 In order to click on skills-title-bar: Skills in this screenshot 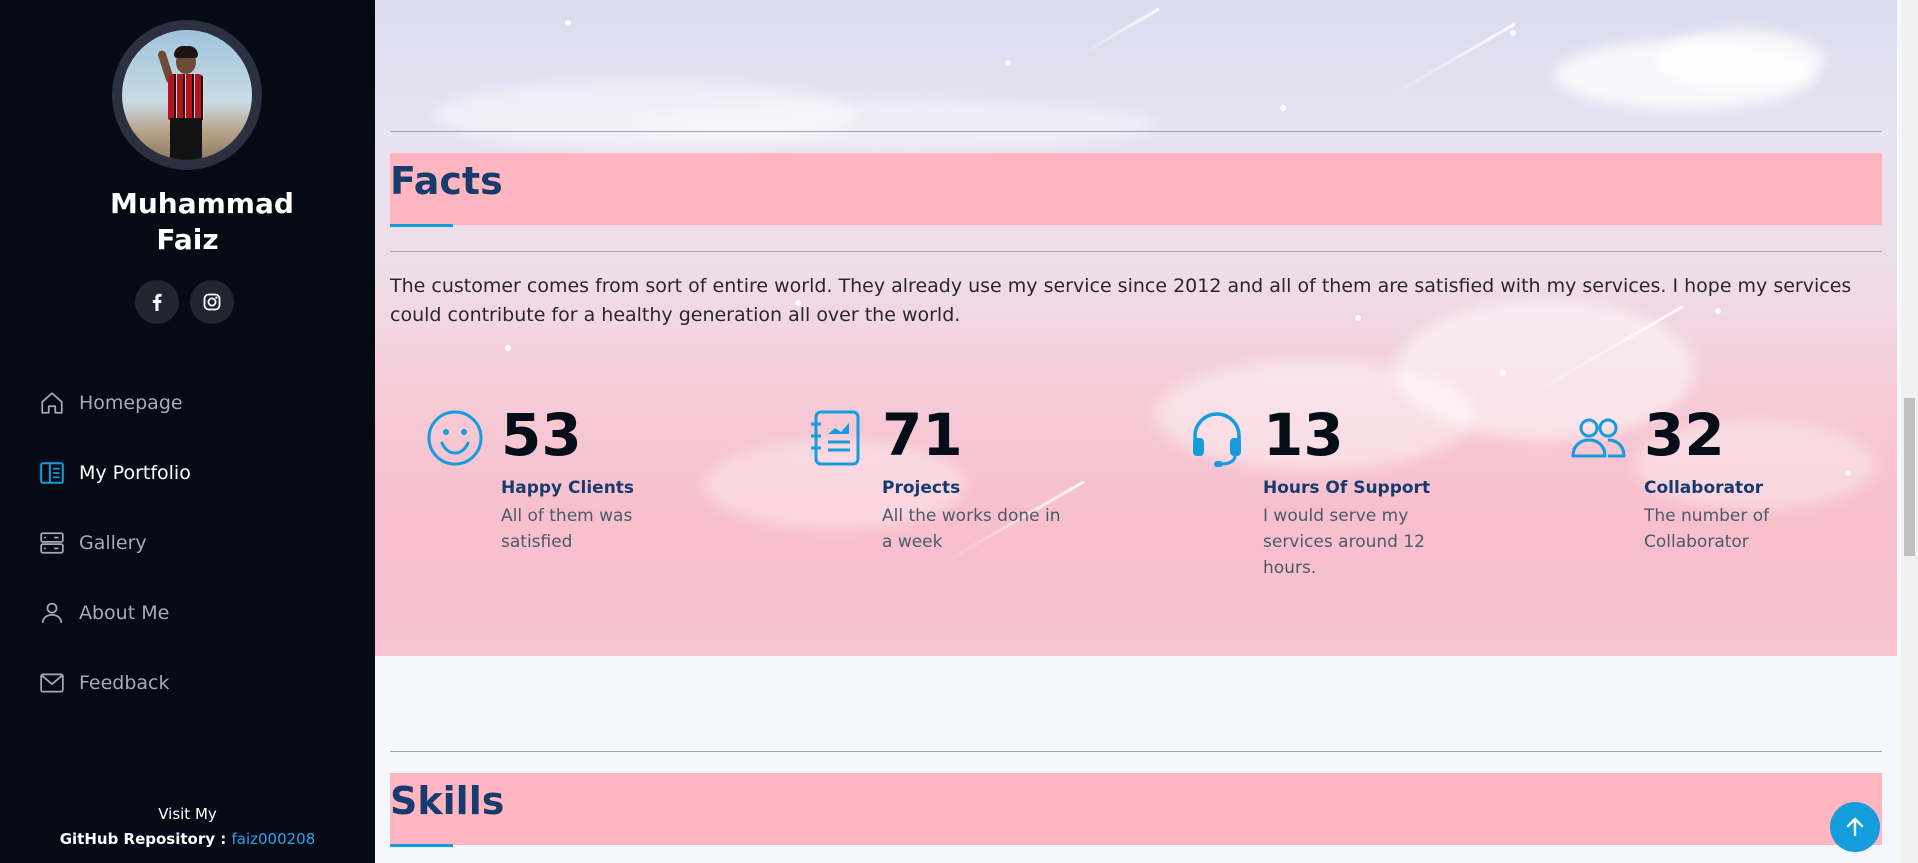, I will do `click(1136, 810)`.